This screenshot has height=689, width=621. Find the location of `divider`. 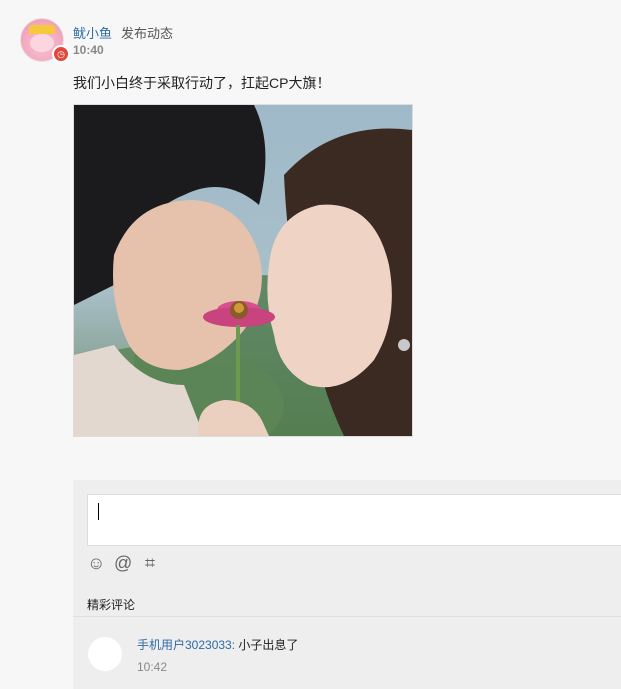

divider is located at coordinates (347, 616).